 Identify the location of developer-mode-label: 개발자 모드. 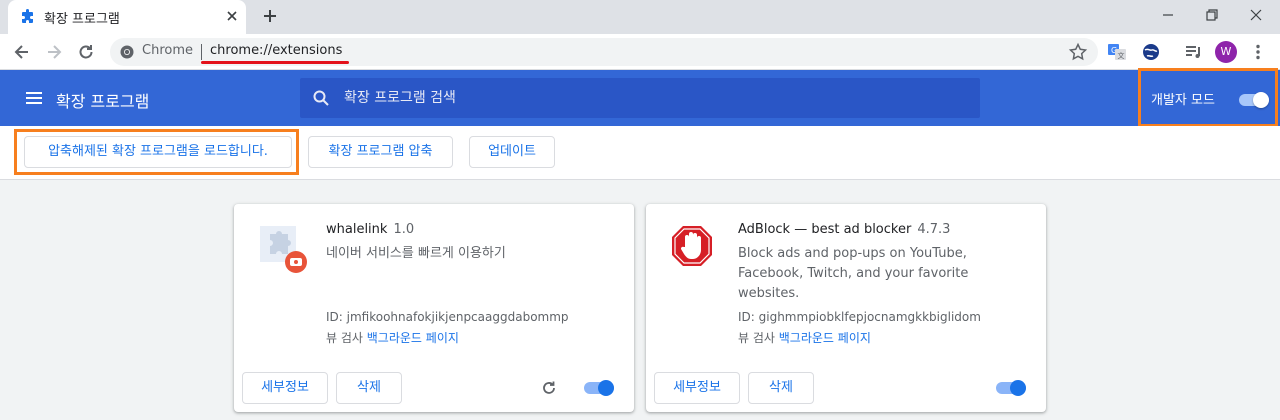
(1183, 100).